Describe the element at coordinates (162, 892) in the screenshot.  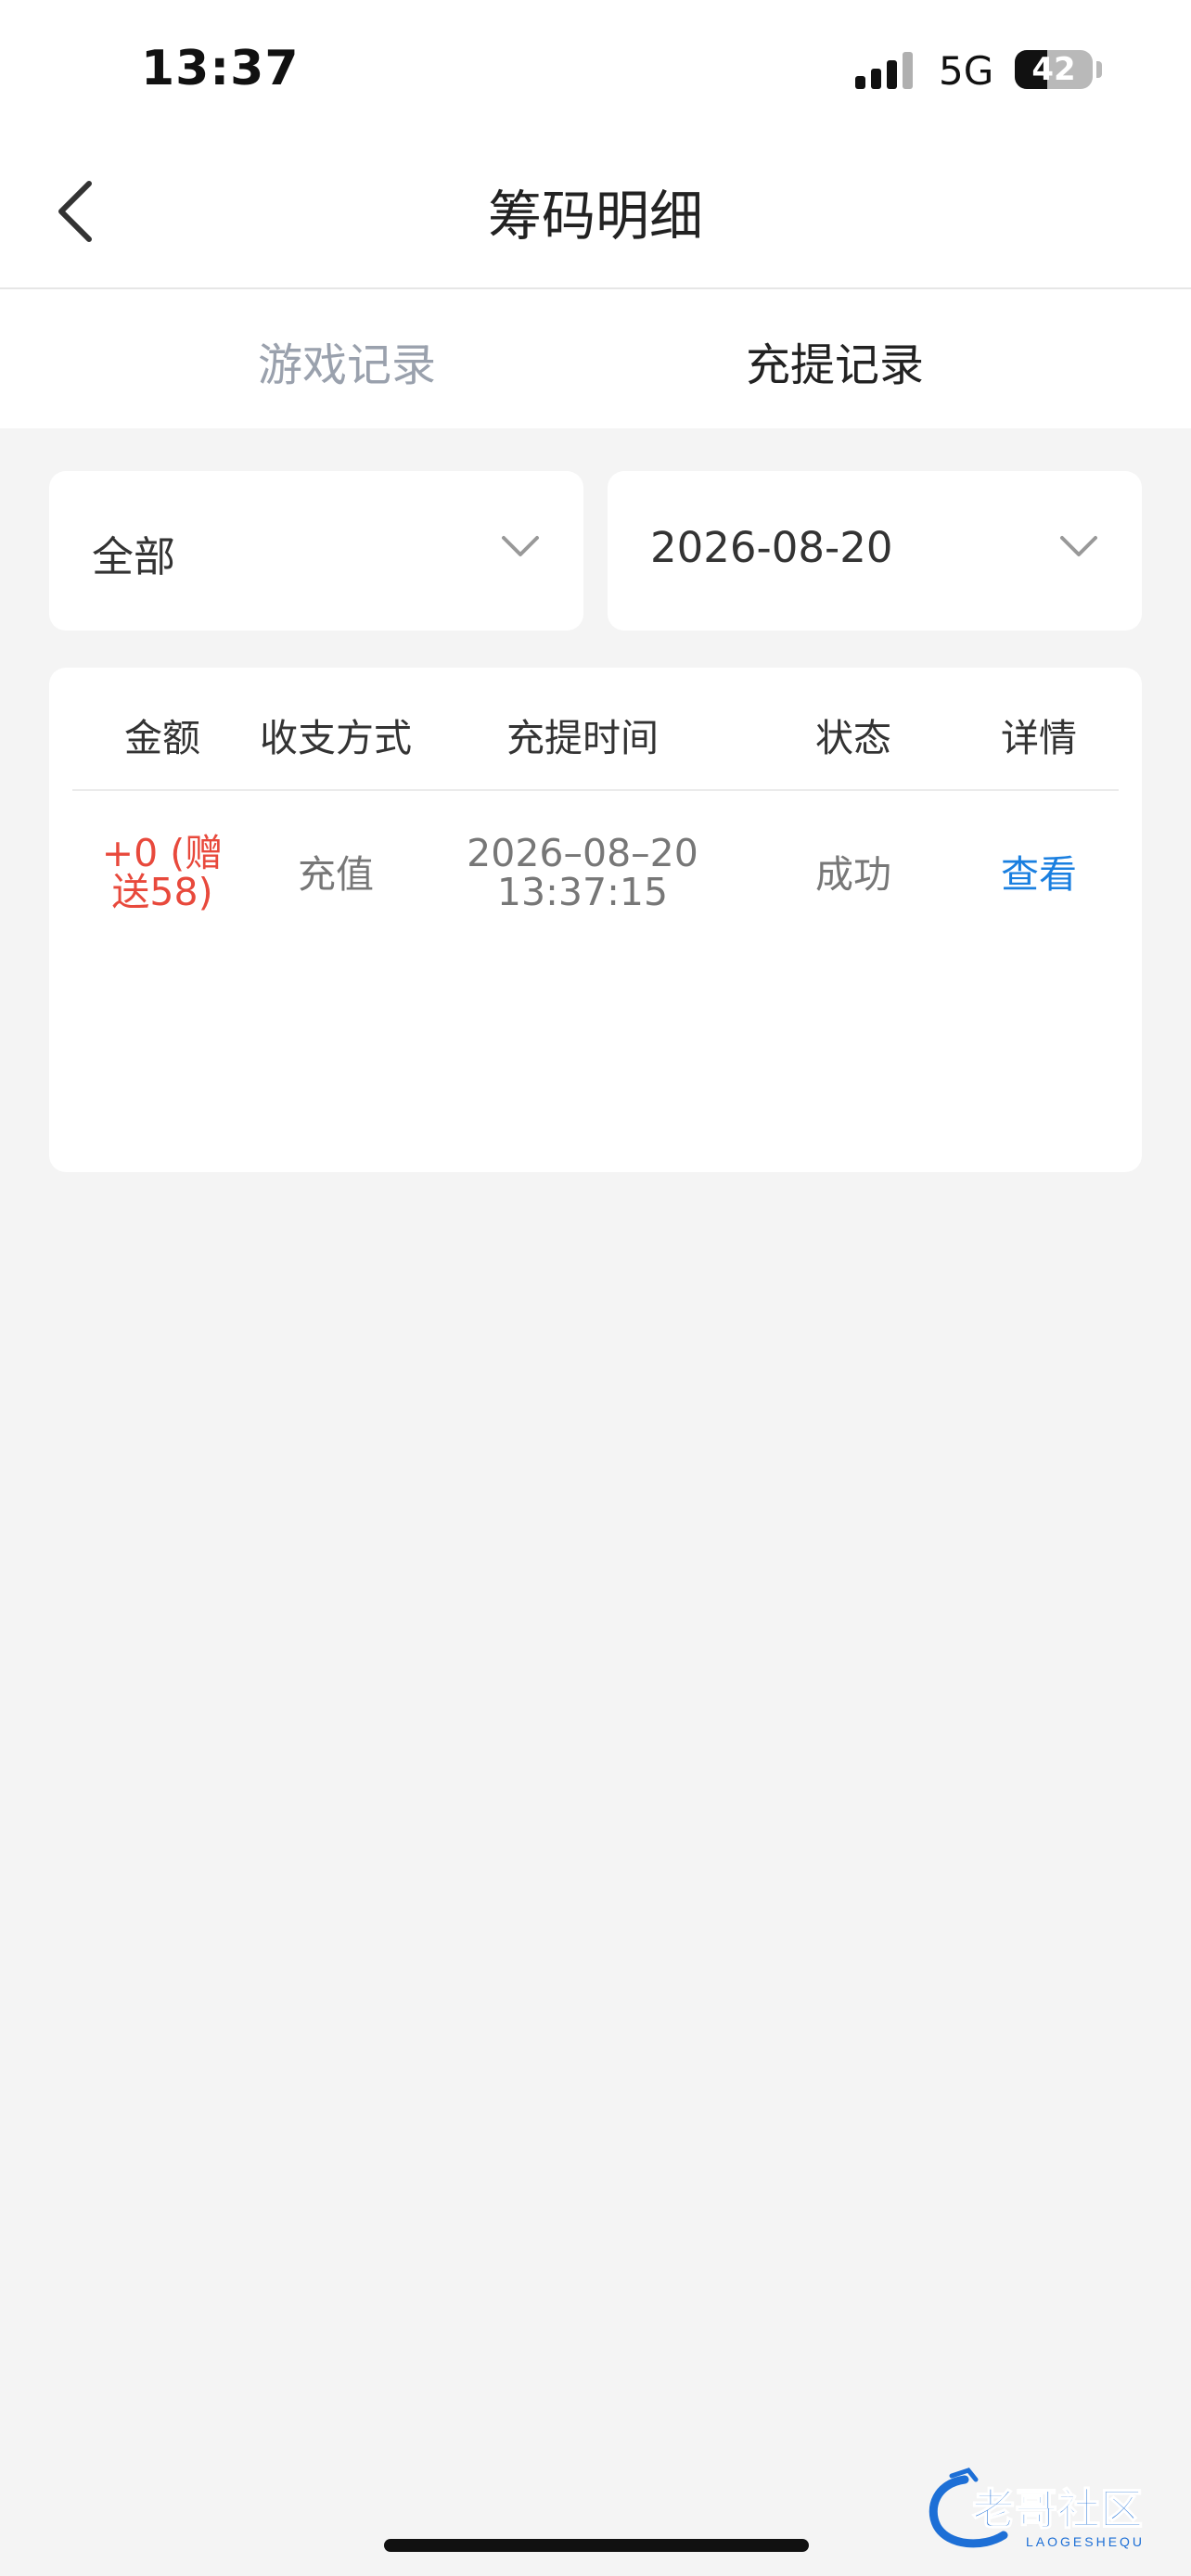
I see `amount-line-2: 送58)` at that location.